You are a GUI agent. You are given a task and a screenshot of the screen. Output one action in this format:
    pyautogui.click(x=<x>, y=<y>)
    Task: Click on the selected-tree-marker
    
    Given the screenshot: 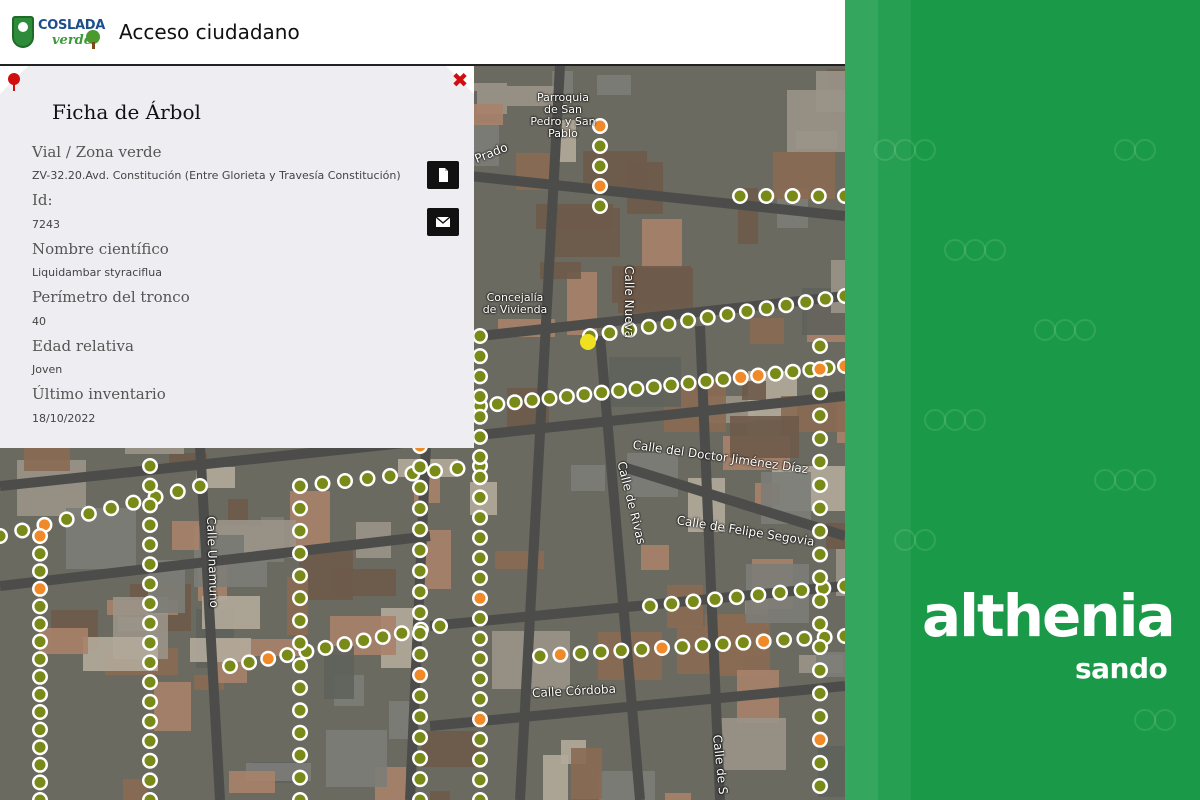 What is the action you would take?
    pyautogui.click(x=588, y=342)
    